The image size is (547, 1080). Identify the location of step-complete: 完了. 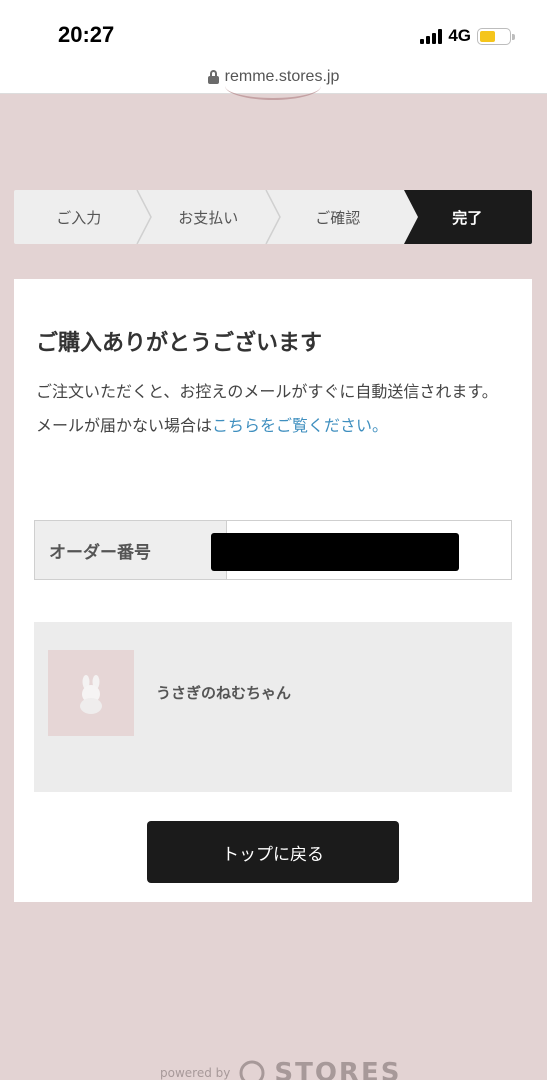
(468, 217).